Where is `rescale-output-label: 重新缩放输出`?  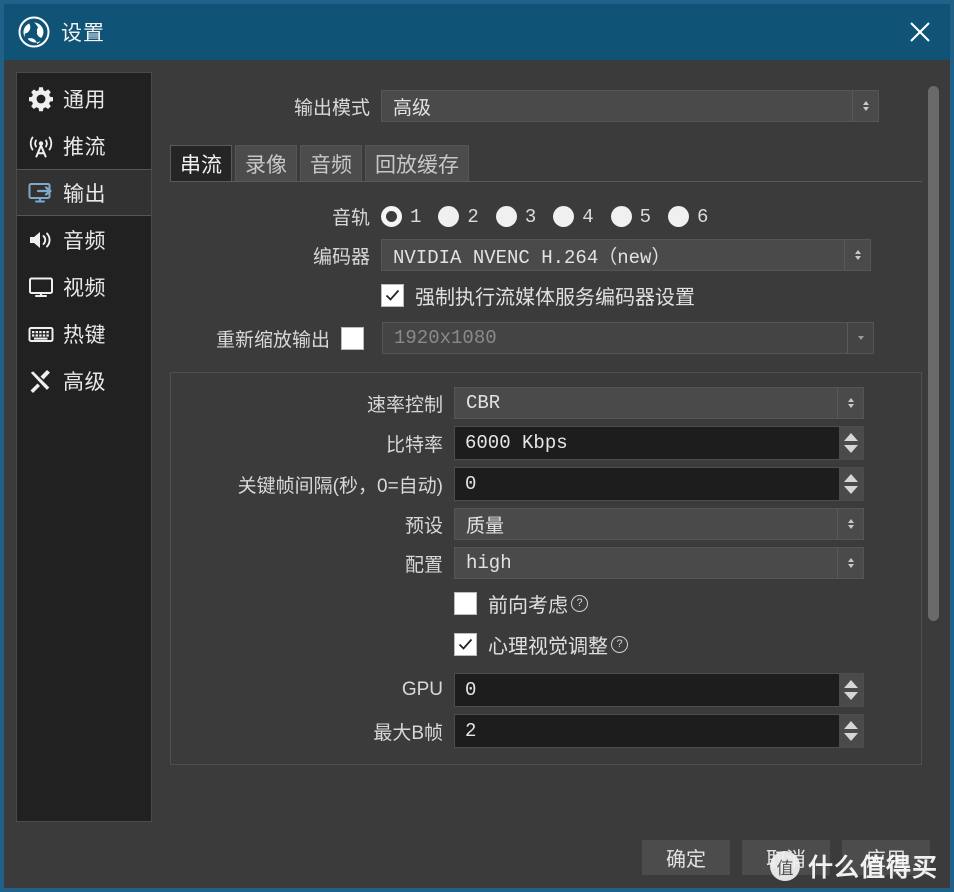
rescale-output-label: 重新缩放输出 is located at coordinates (272, 340).